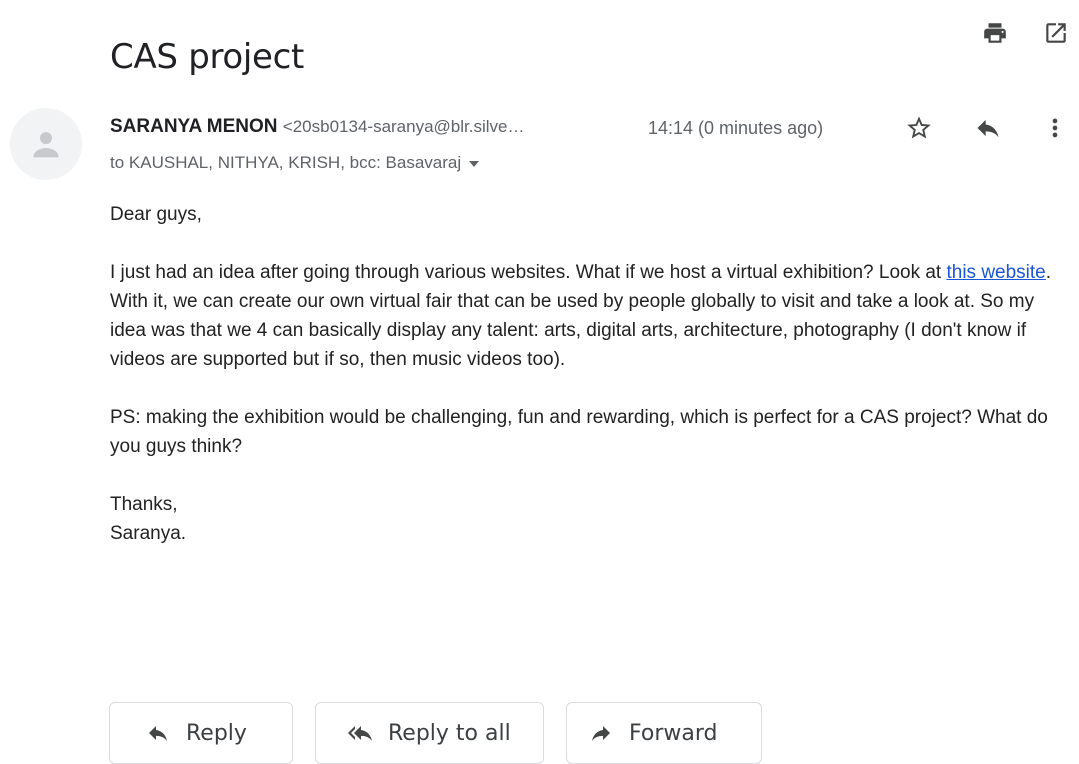 This screenshot has height=764, width=1079. Describe the element at coordinates (148, 533) in the screenshot. I see `signature: Saranya.` at that location.